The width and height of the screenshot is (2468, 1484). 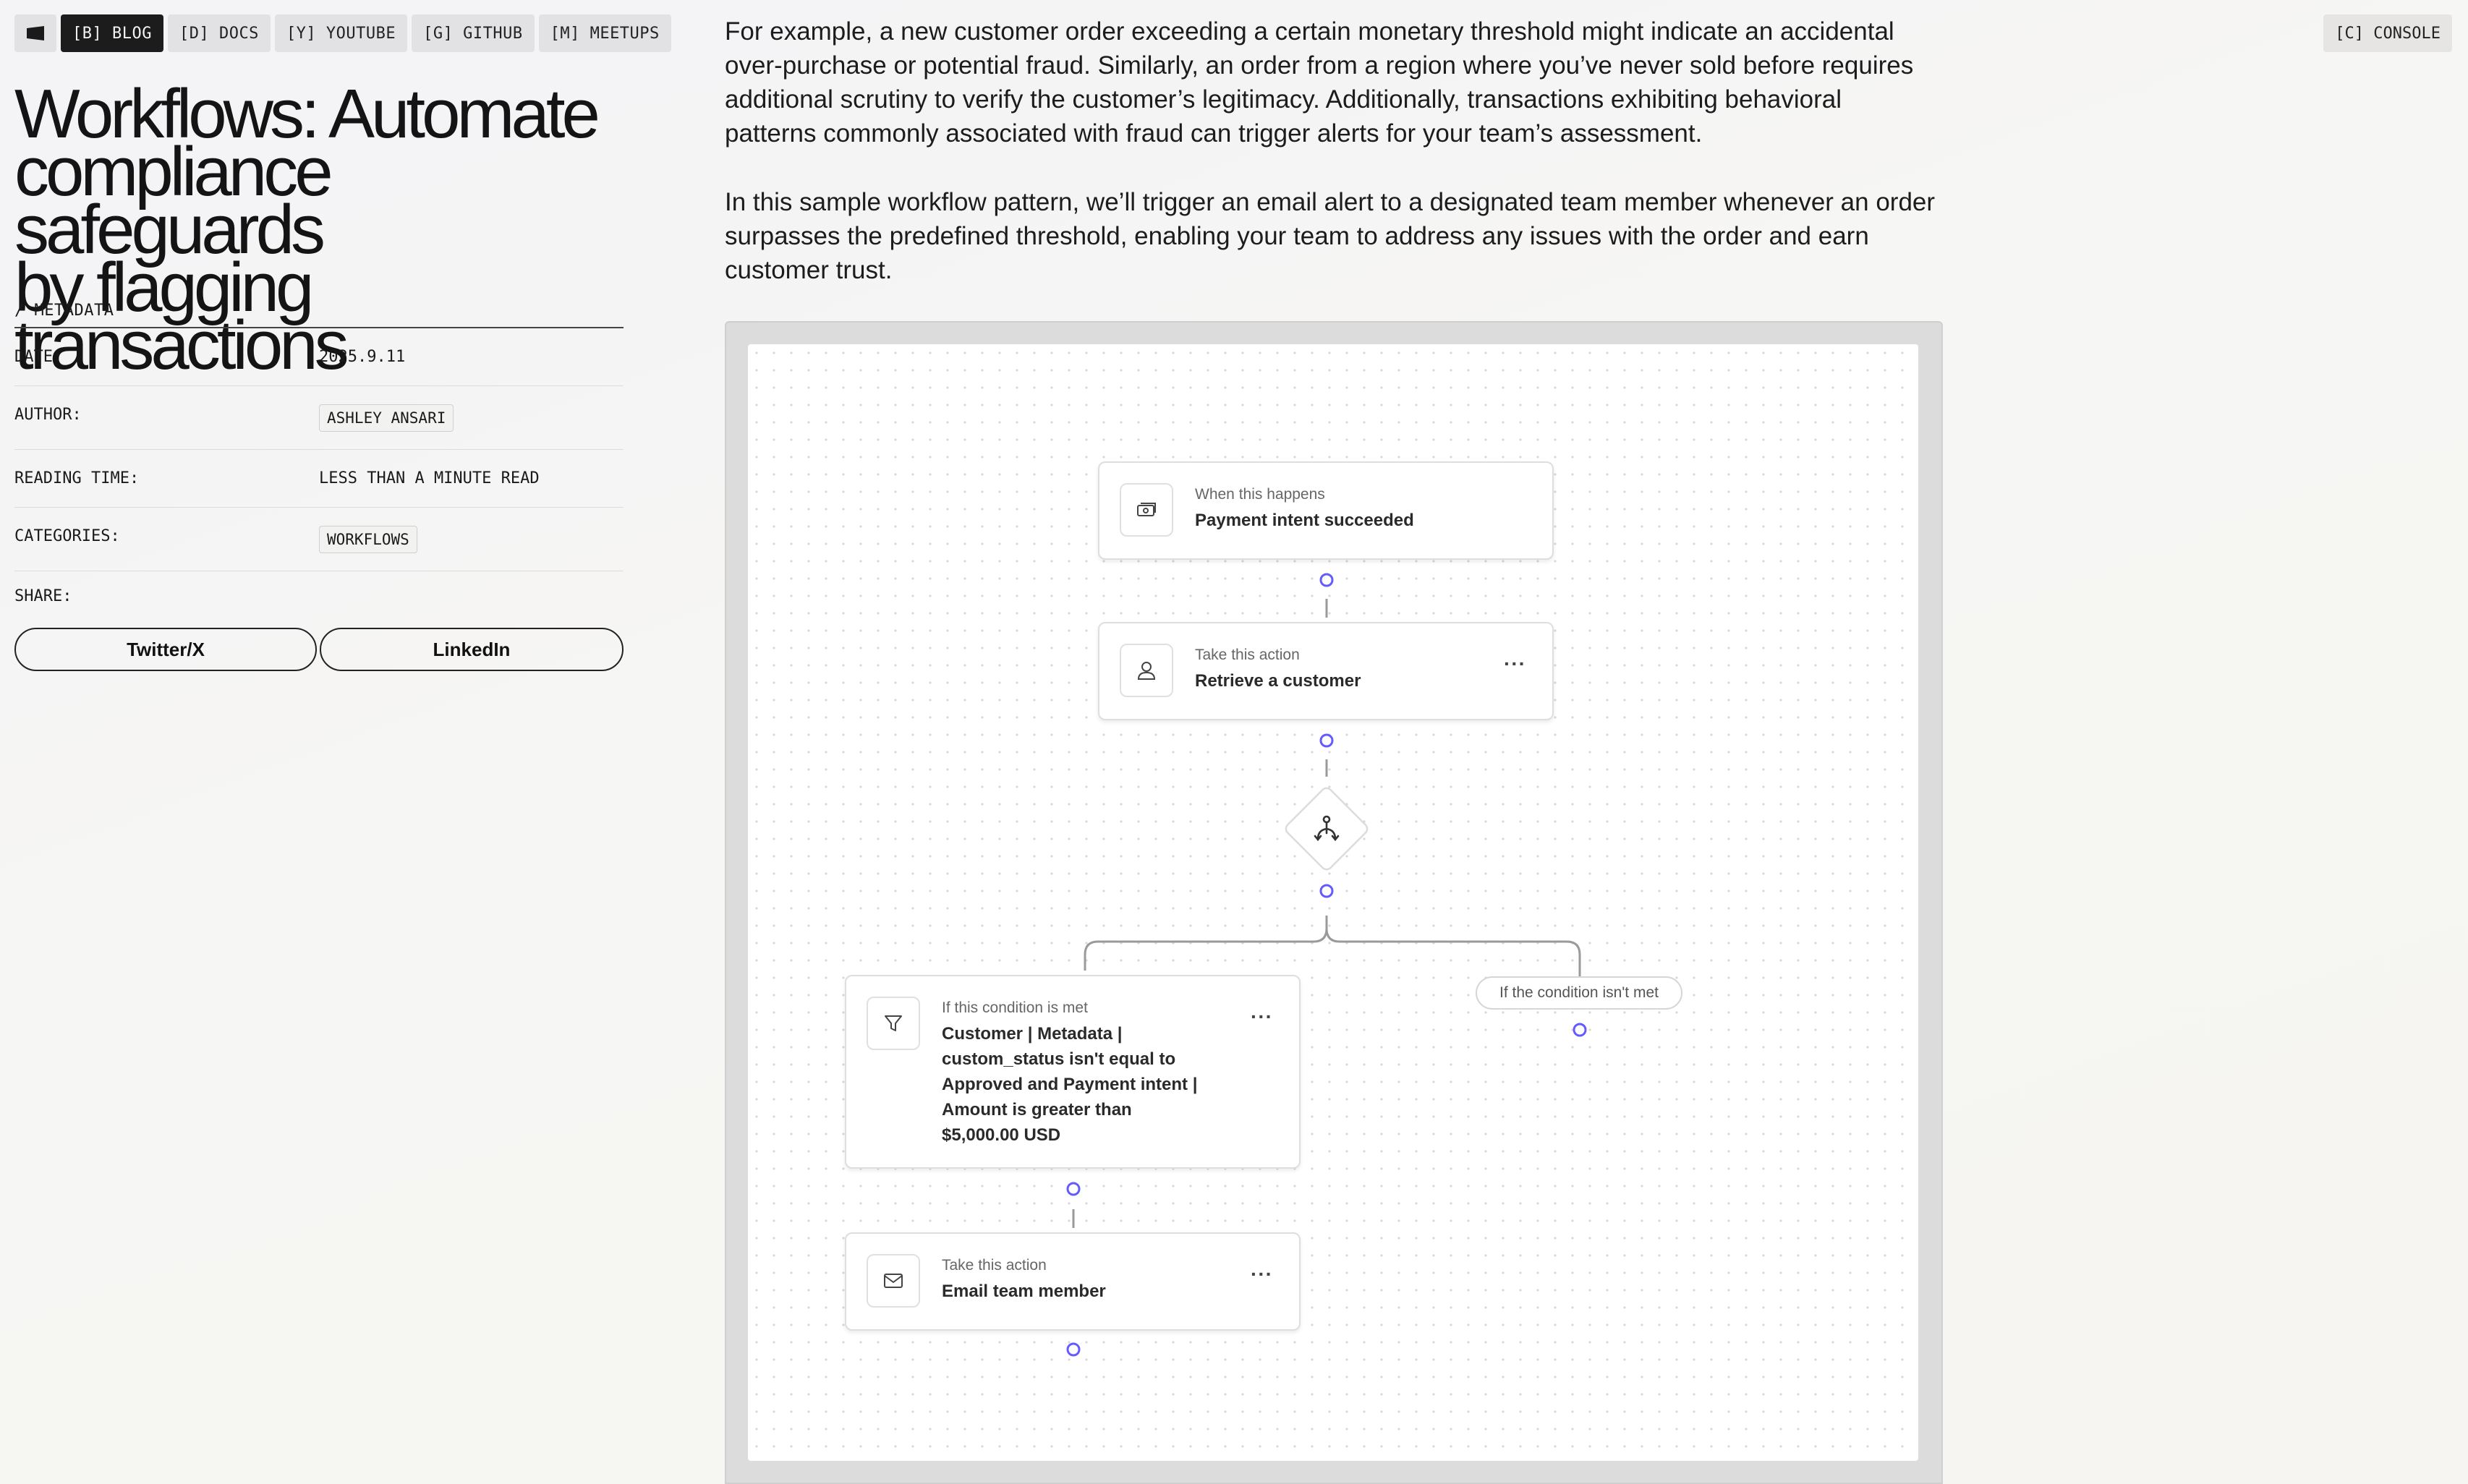 I want to click on logo-icon, so click(x=35, y=33).